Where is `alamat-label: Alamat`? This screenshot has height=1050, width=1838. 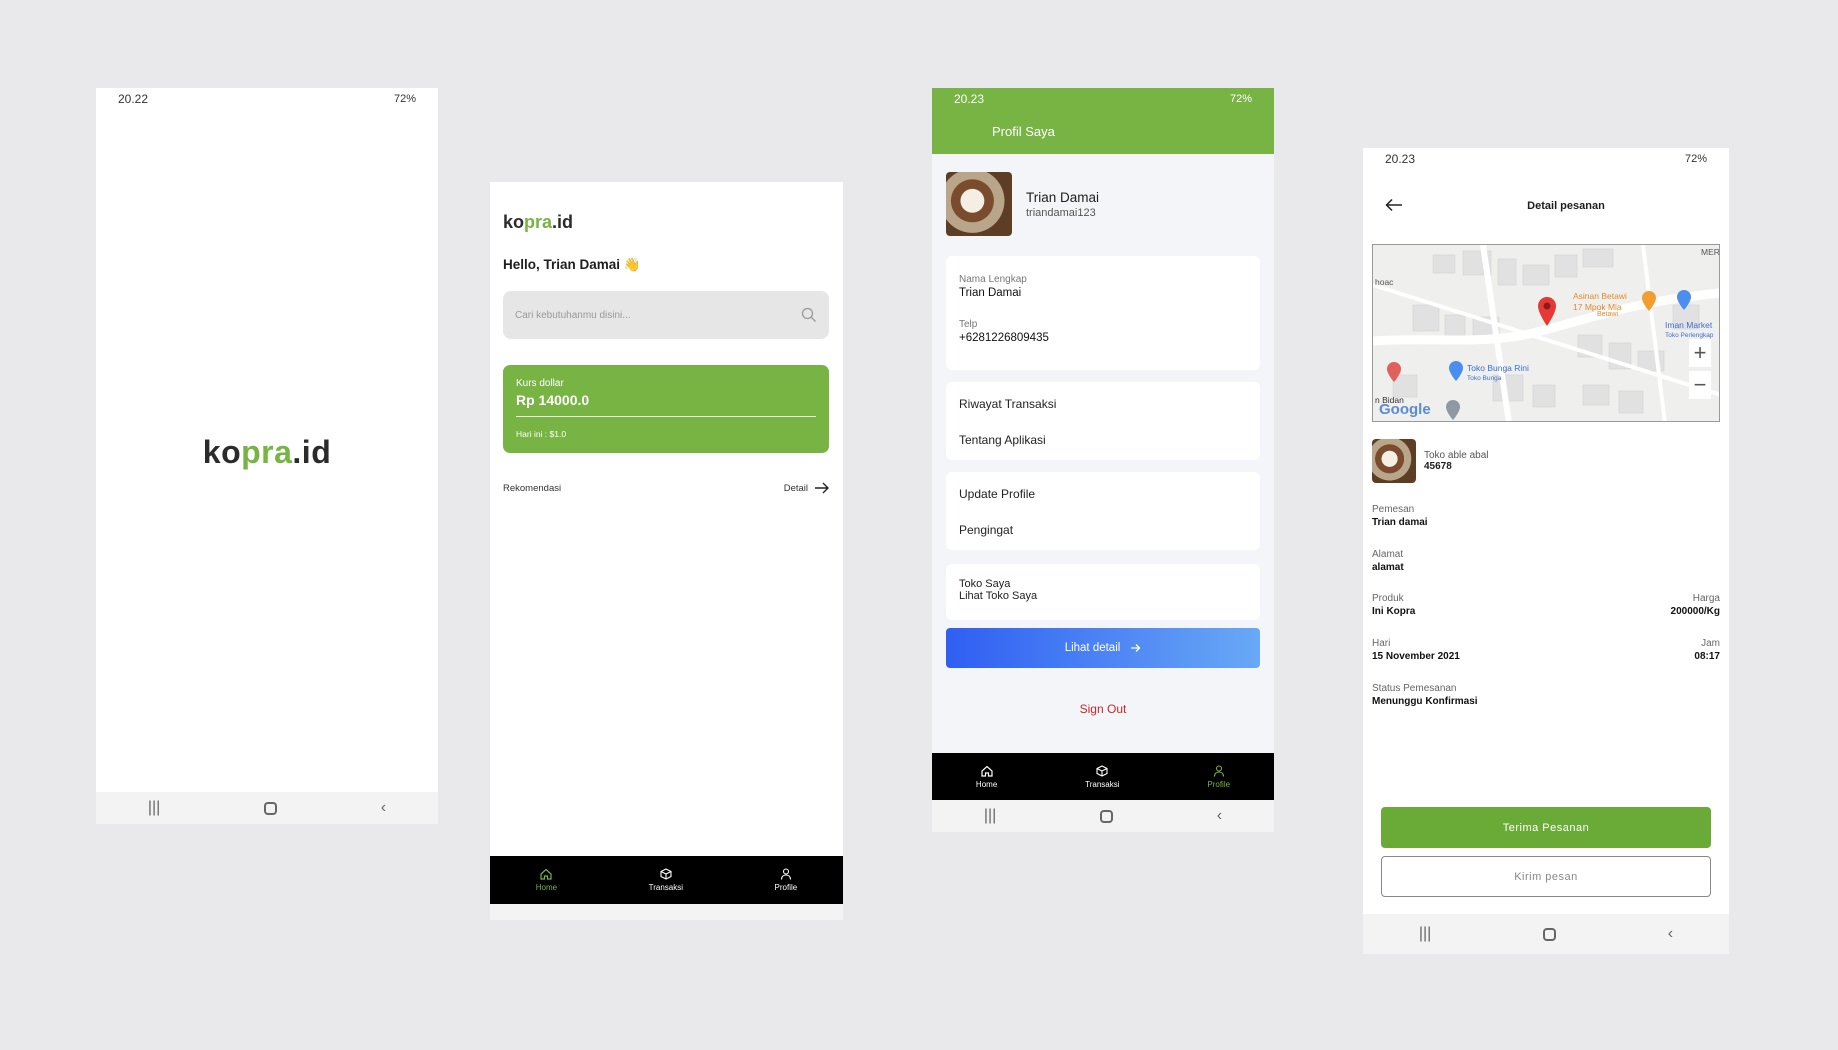
alamat-label: Alamat is located at coordinates (1388, 554).